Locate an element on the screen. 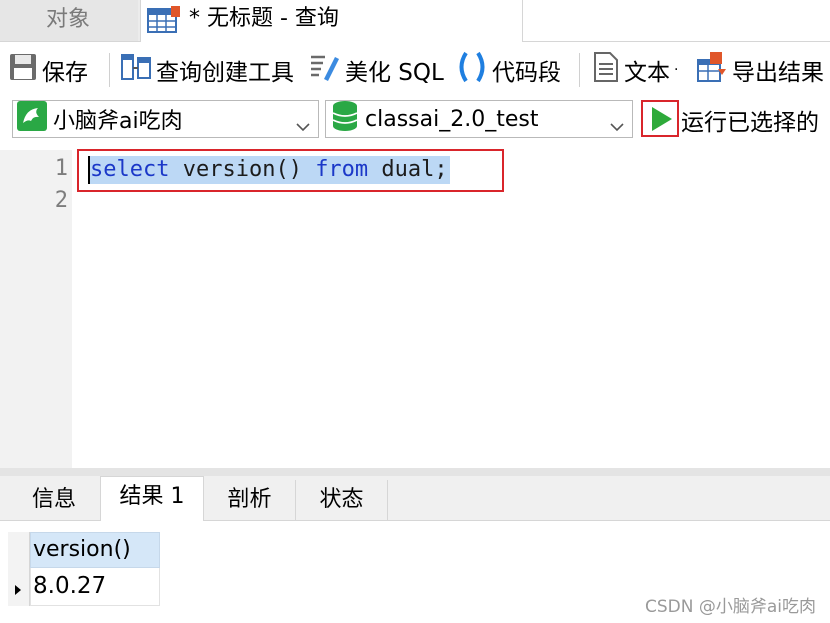  query-builder-label: 查询创建工具 is located at coordinates (225, 73).